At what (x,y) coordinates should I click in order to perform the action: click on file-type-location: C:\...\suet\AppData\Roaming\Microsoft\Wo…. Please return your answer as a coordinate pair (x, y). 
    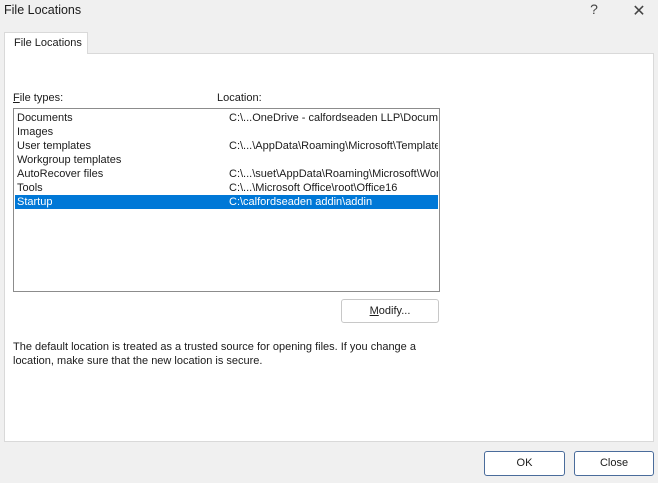
    Looking at the image, I should click on (333, 174).